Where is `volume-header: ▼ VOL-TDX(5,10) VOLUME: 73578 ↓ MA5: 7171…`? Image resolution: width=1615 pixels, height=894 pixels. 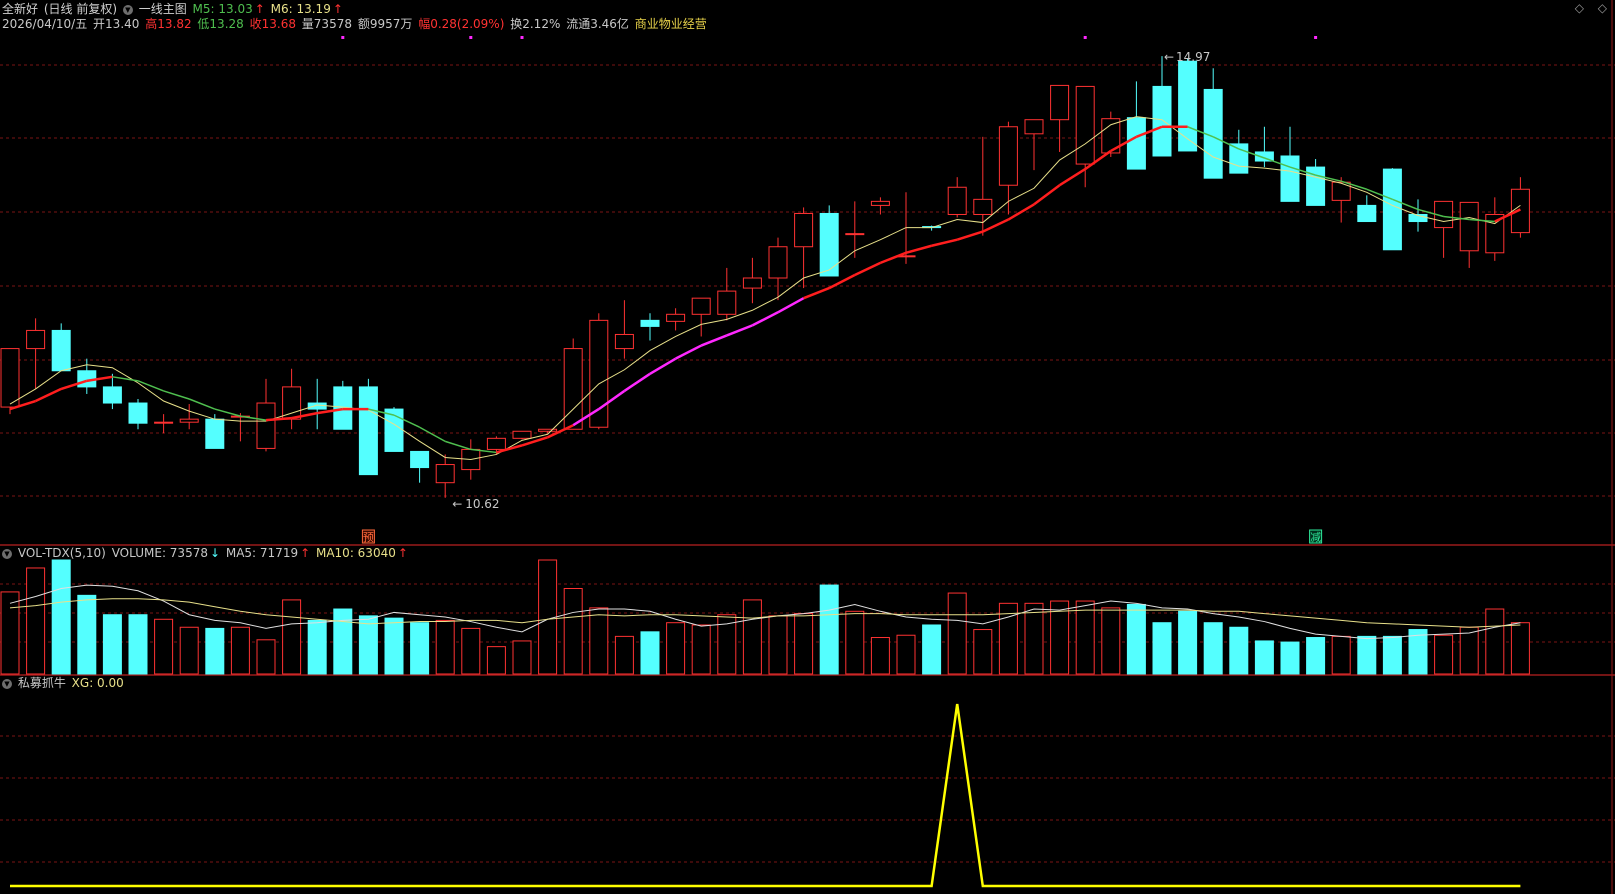
volume-header: ▼ VOL-TDX(5,10) VOLUME: 73578 ↓ MA5: 7171… is located at coordinates (206, 553).